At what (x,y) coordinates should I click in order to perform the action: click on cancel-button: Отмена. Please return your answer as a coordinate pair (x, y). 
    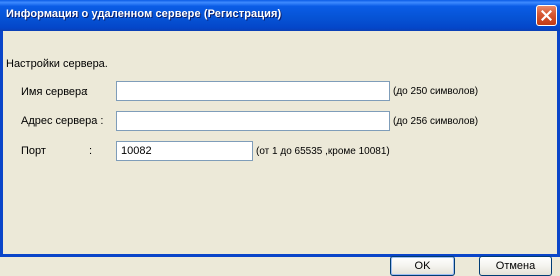
    Looking at the image, I should click on (515, 266).